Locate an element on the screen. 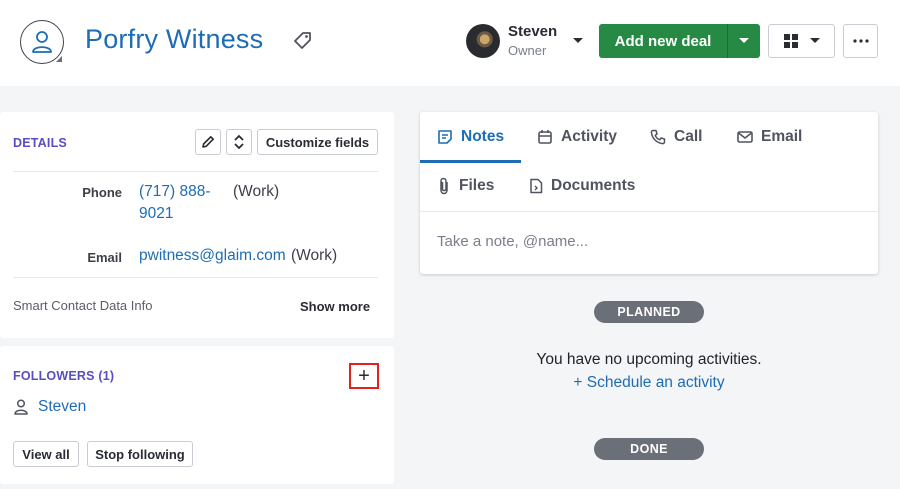 The image size is (900, 489). phone-value-line-2: 9021 is located at coordinates (156, 213).